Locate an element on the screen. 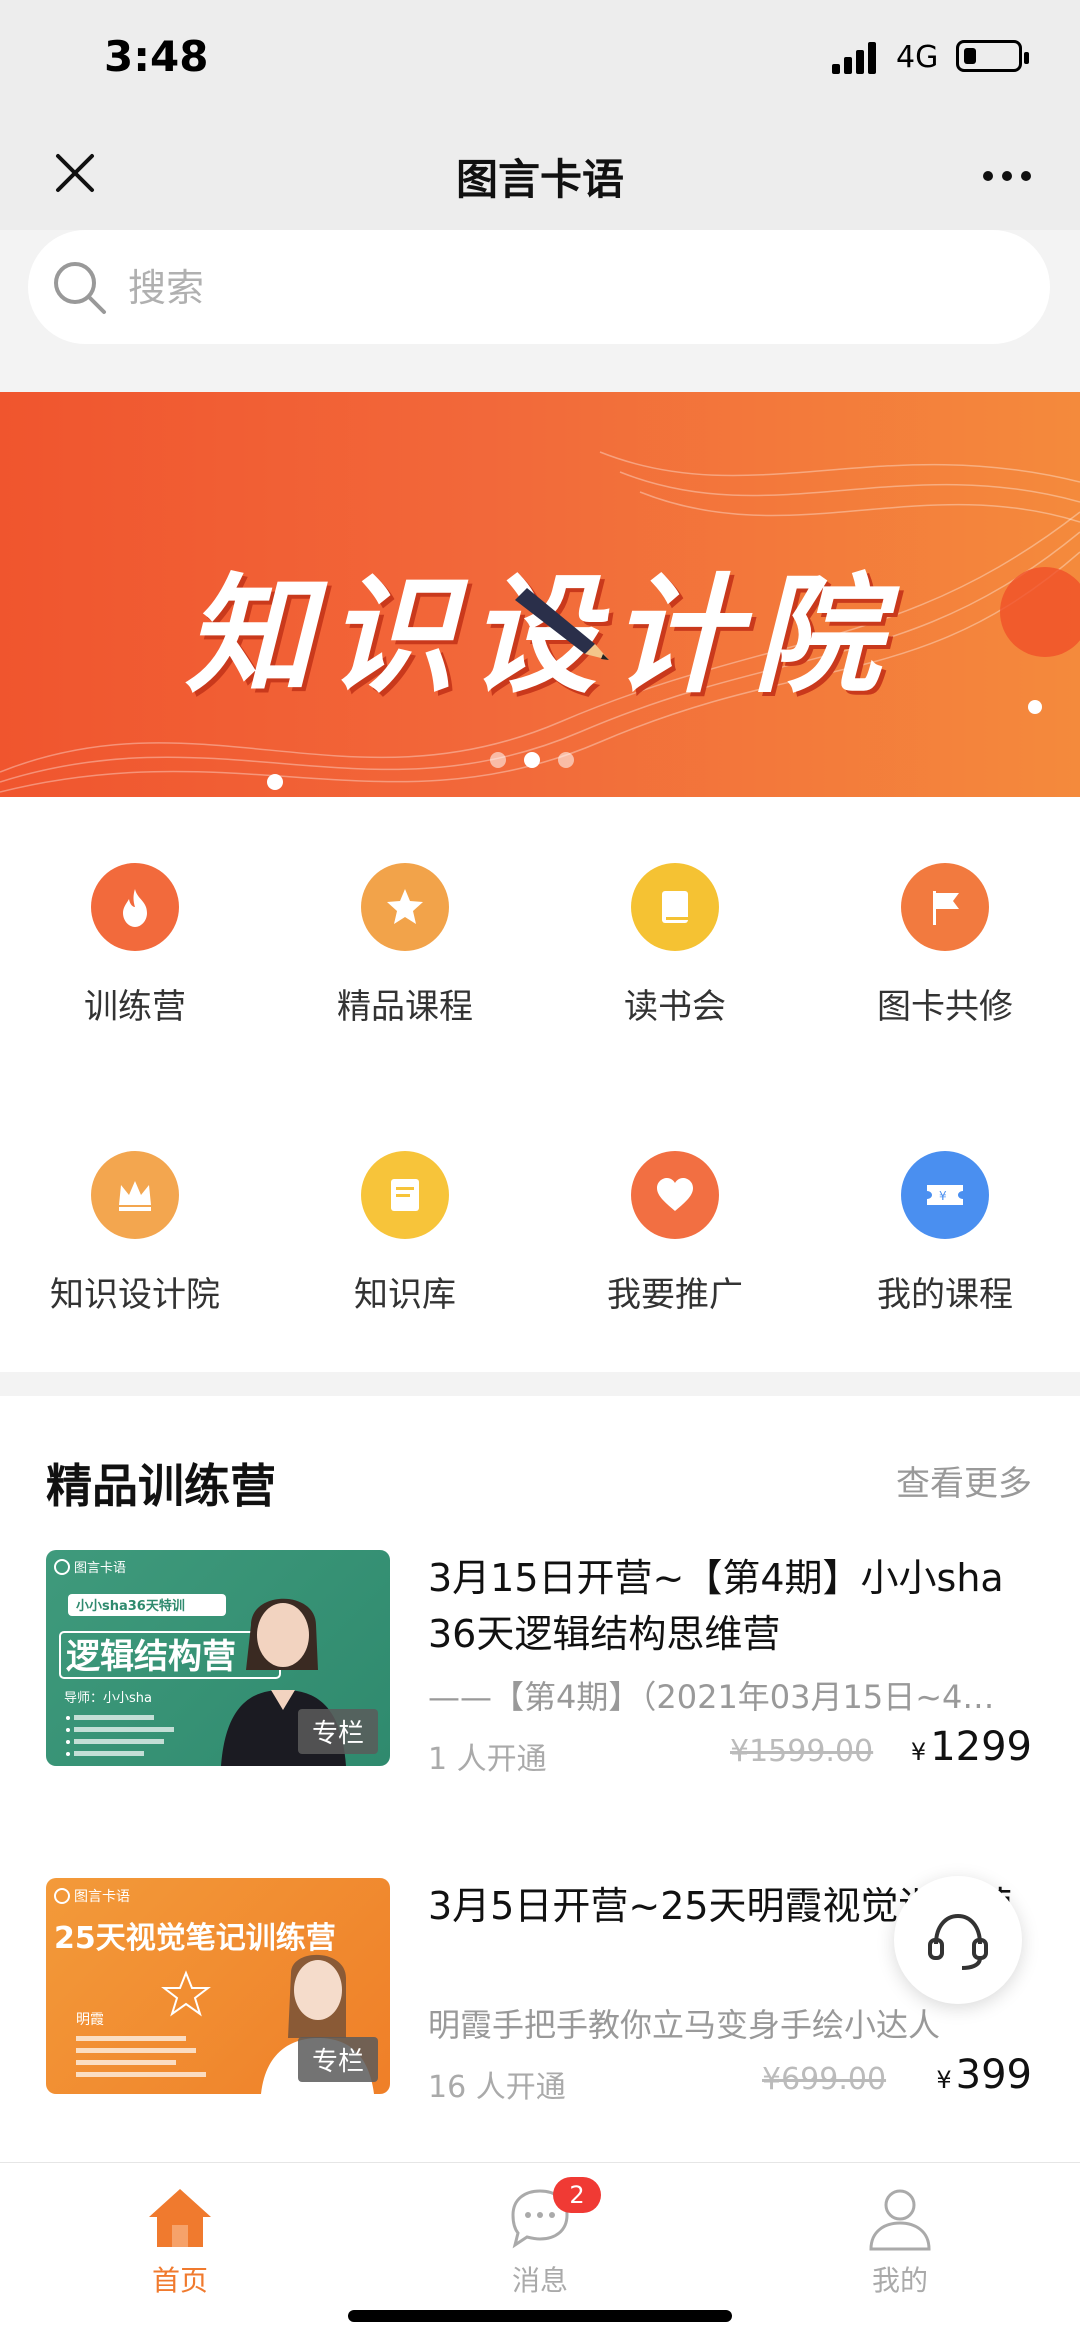  grid-item-label: 知识设计院 is located at coordinates (135, 1295).